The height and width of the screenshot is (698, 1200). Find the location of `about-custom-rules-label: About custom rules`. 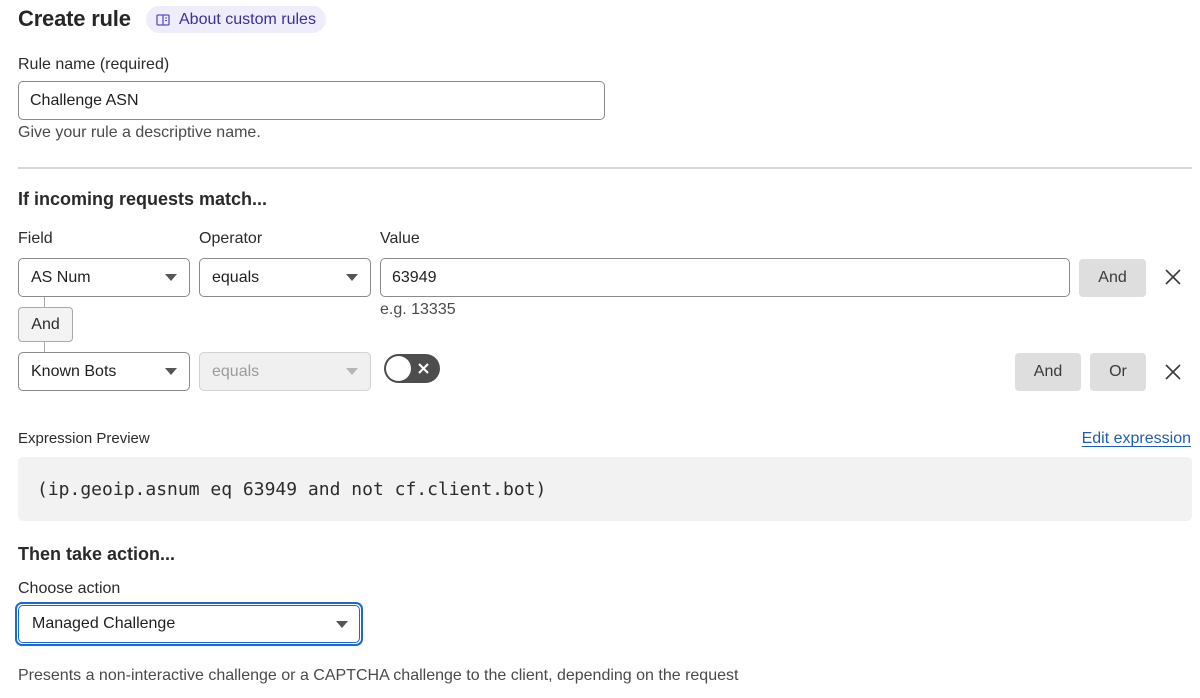

about-custom-rules-label: About custom rules is located at coordinates (247, 19).